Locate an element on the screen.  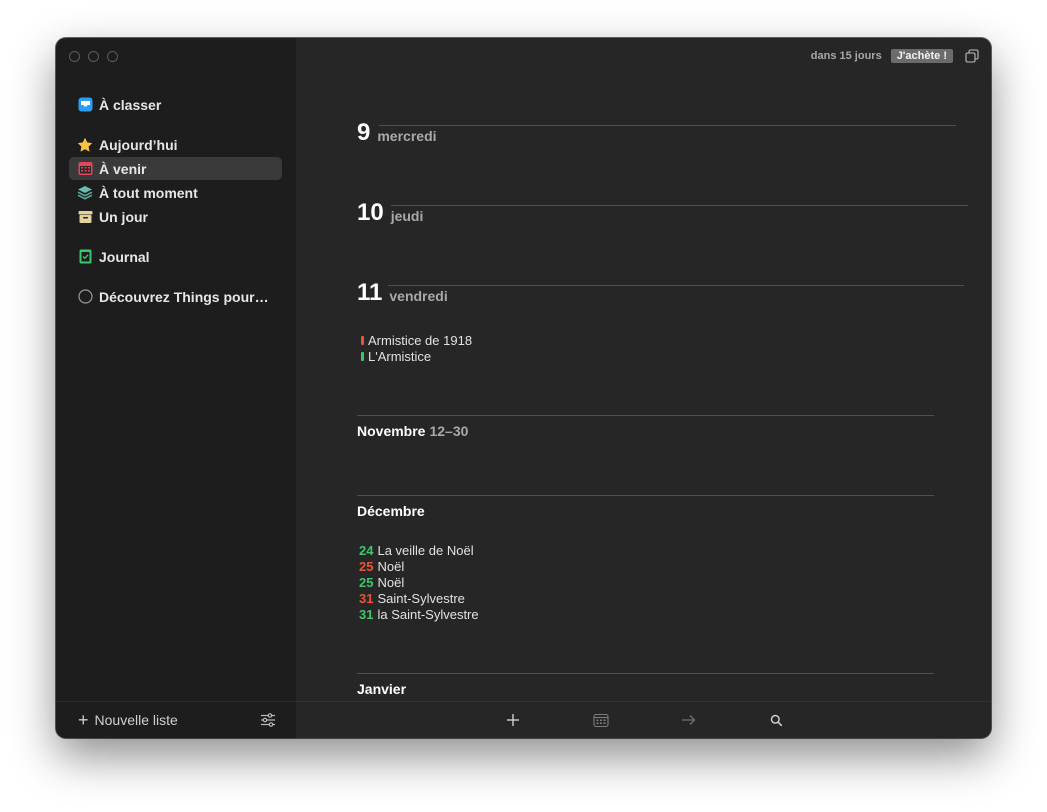
date-range: 12–30 is located at coordinates (449, 431).